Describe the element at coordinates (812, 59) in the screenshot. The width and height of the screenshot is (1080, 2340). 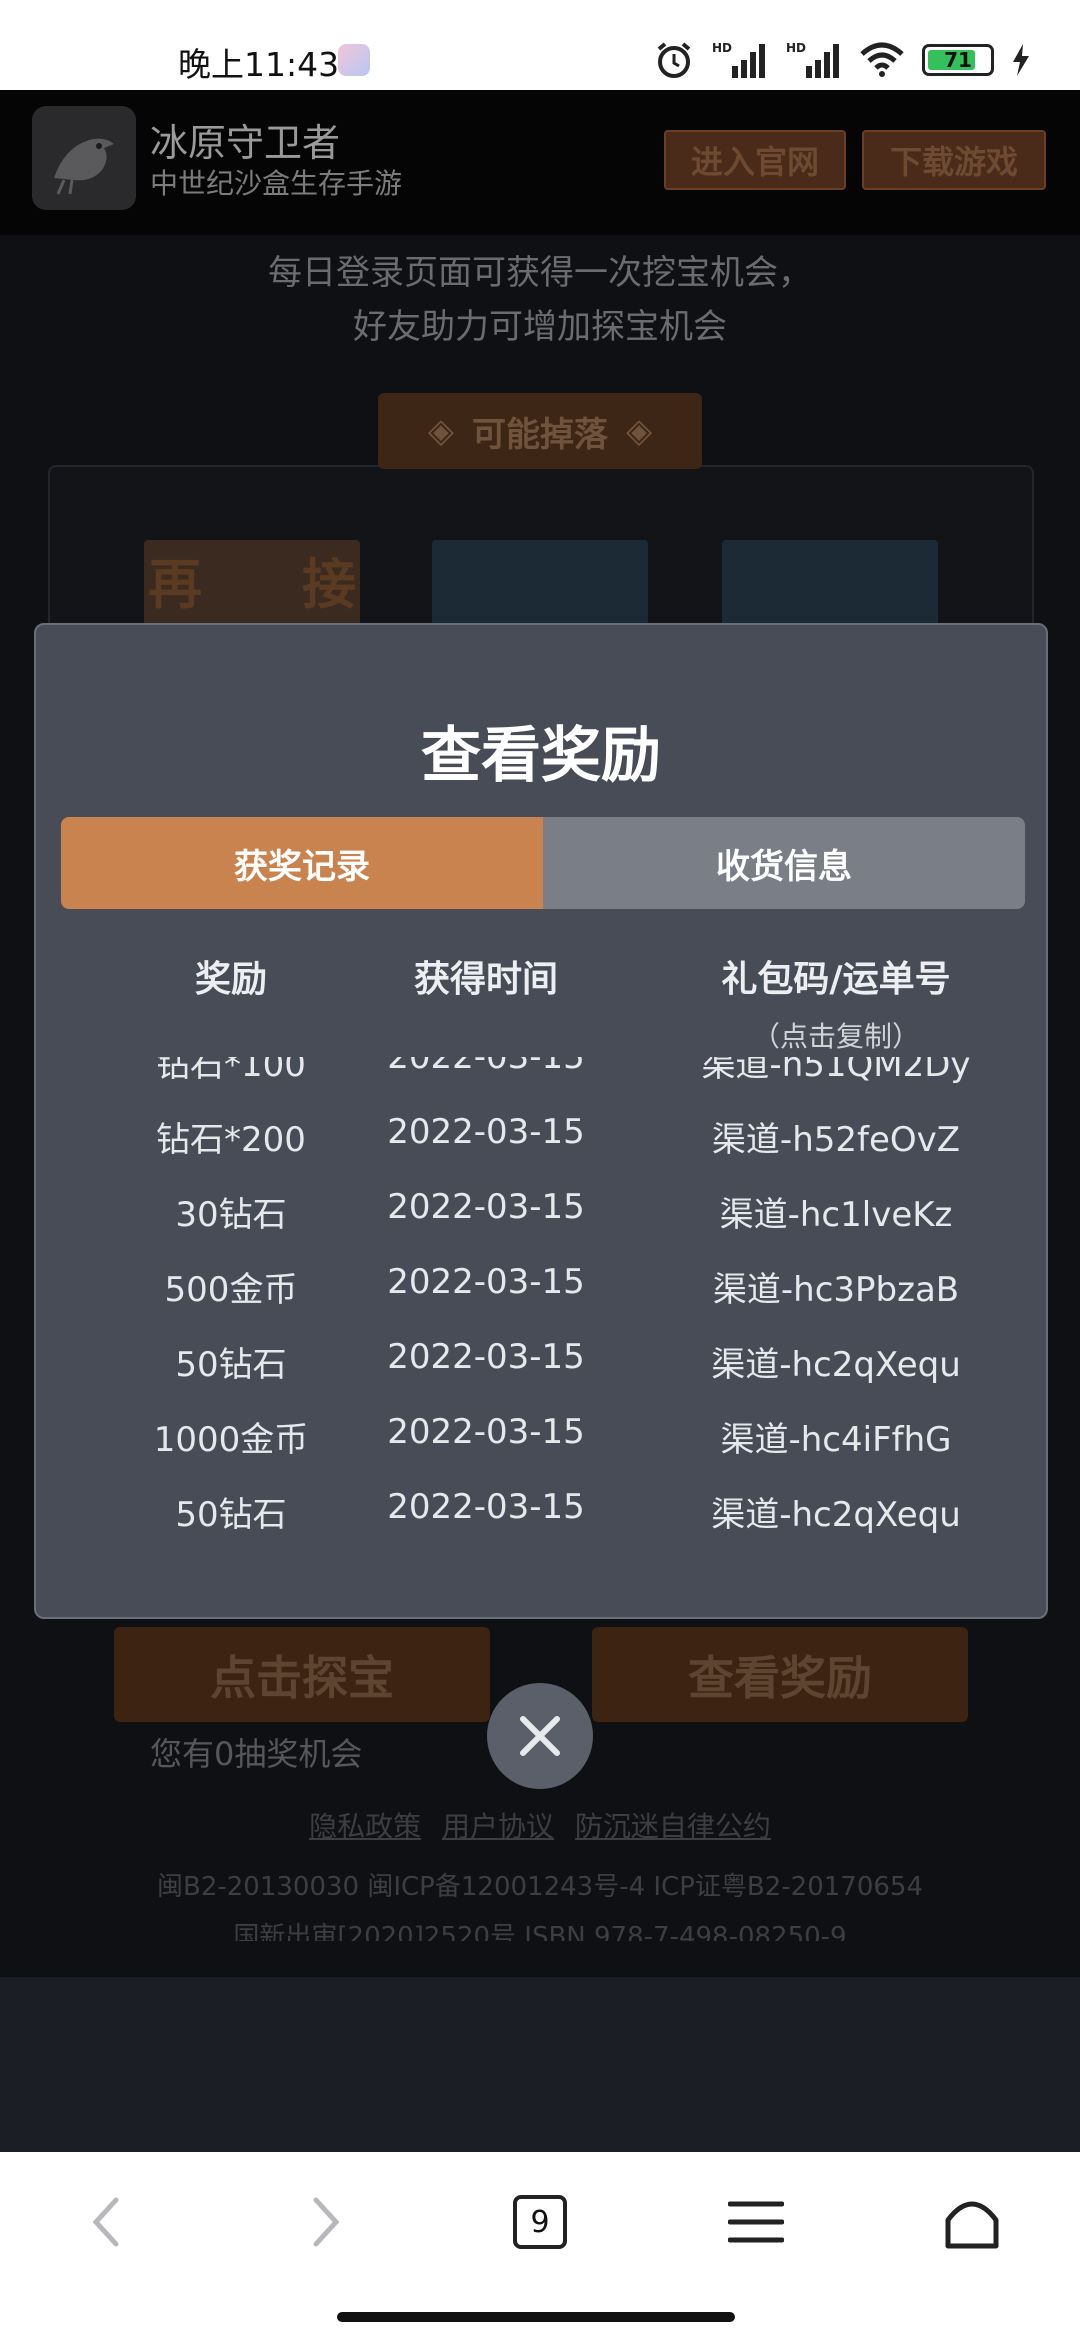
I see `signal-icon-2: HD` at that location.